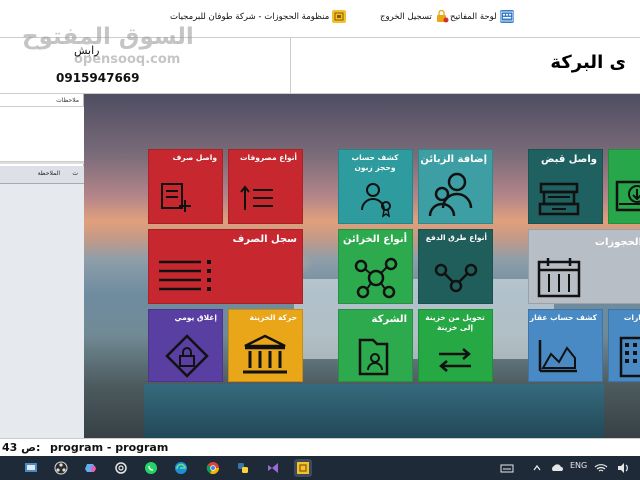 The width and height of the screenshot is (640, 480). I want to click on network-icon, so click(376, 278).